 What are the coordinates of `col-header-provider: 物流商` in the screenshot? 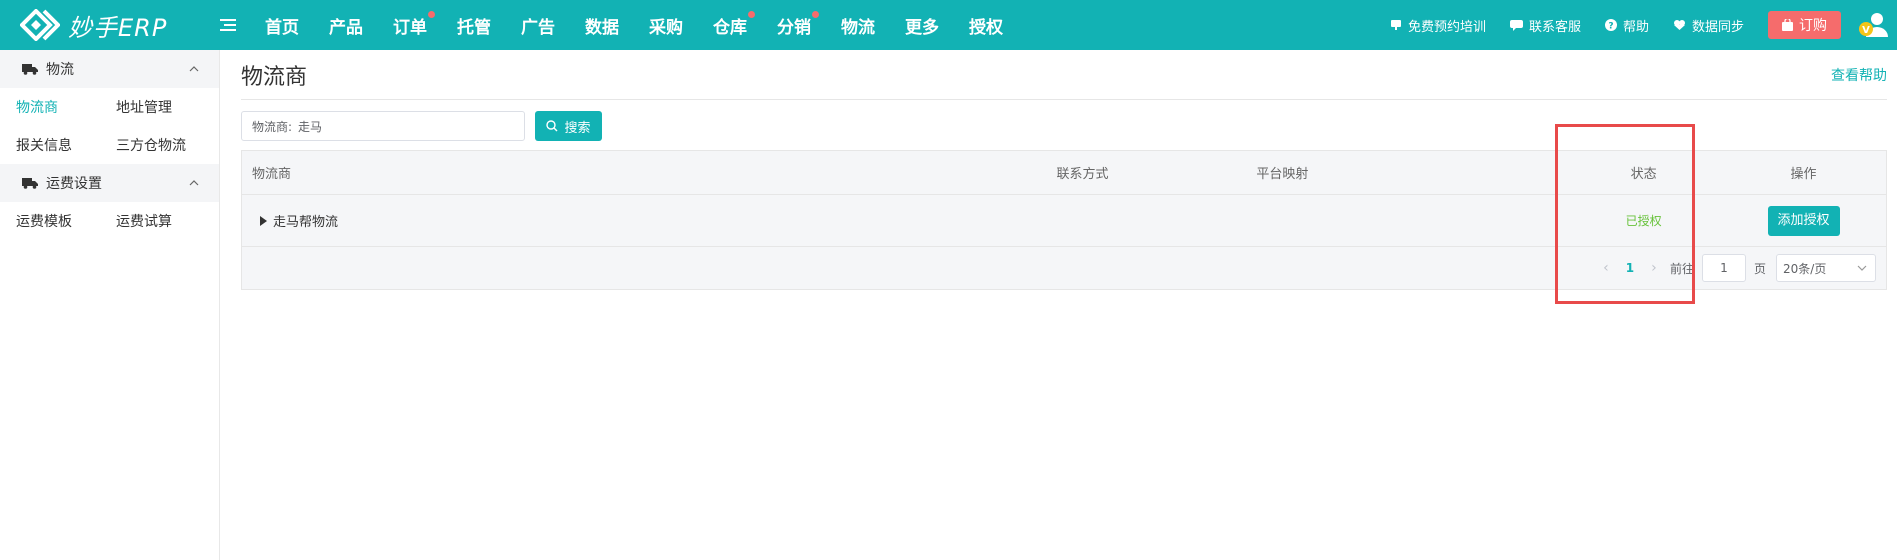 It's located at (272, 174).